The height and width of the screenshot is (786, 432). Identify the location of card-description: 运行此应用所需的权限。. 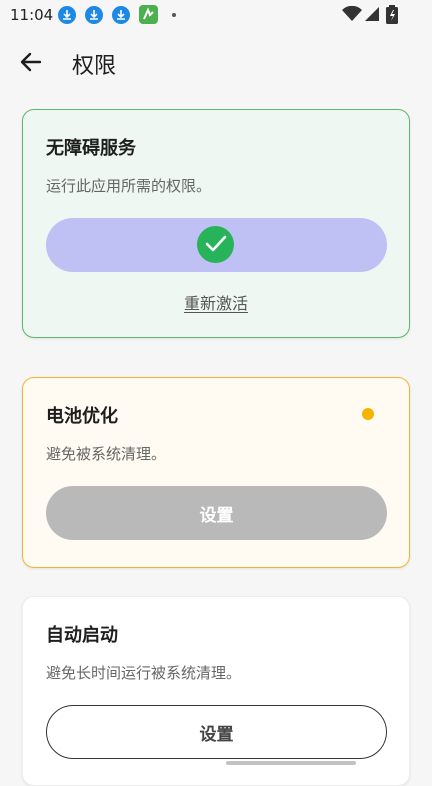
(129, 186).